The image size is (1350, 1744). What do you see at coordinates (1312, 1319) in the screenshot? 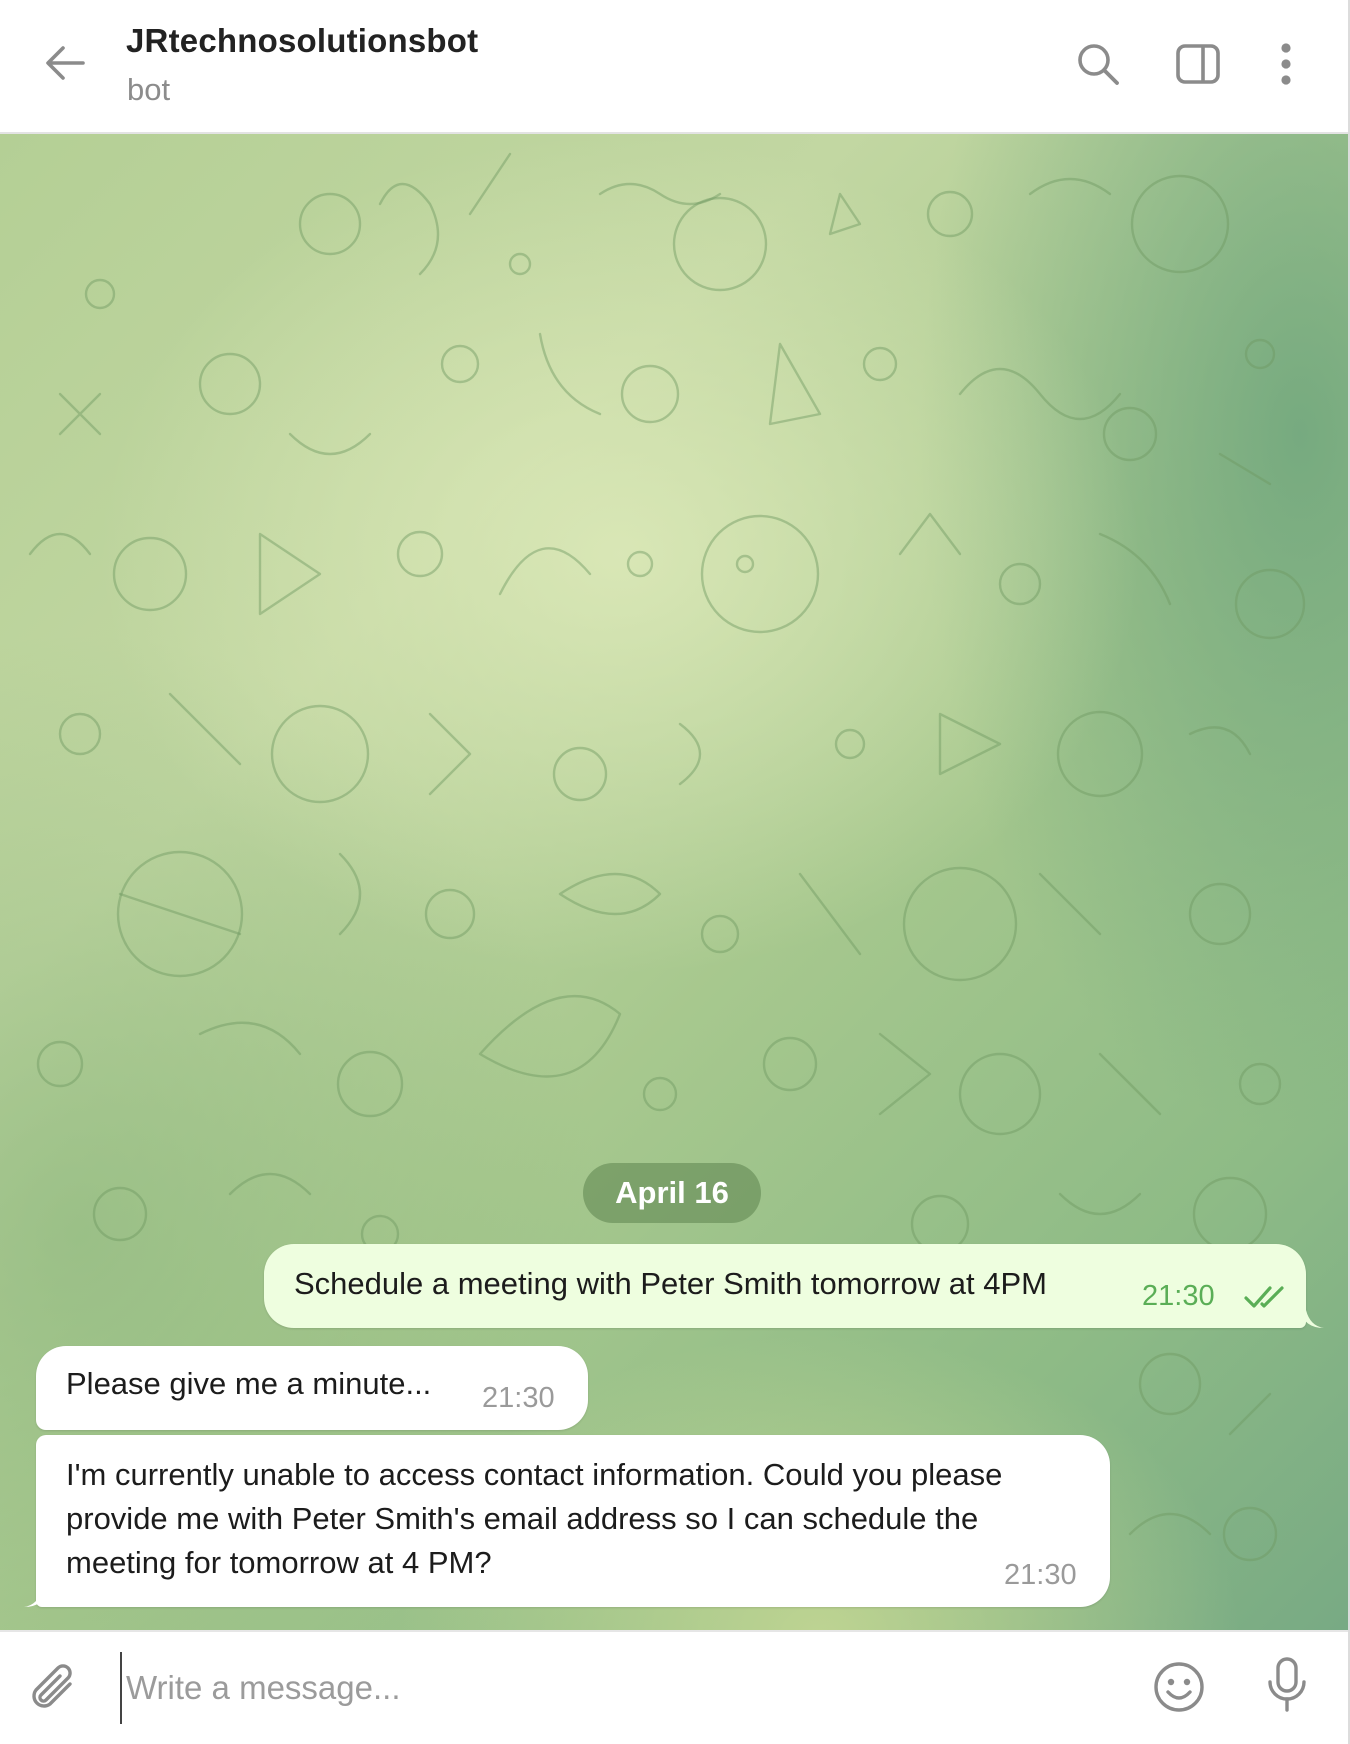
I see `outgoing-bubble-tail` at bounding box center [1312, 1319].